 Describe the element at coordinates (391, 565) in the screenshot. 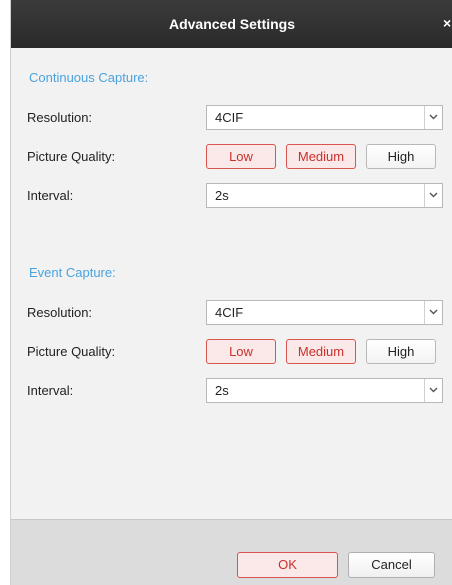

I see `cancel-button: Cancel` at that location.